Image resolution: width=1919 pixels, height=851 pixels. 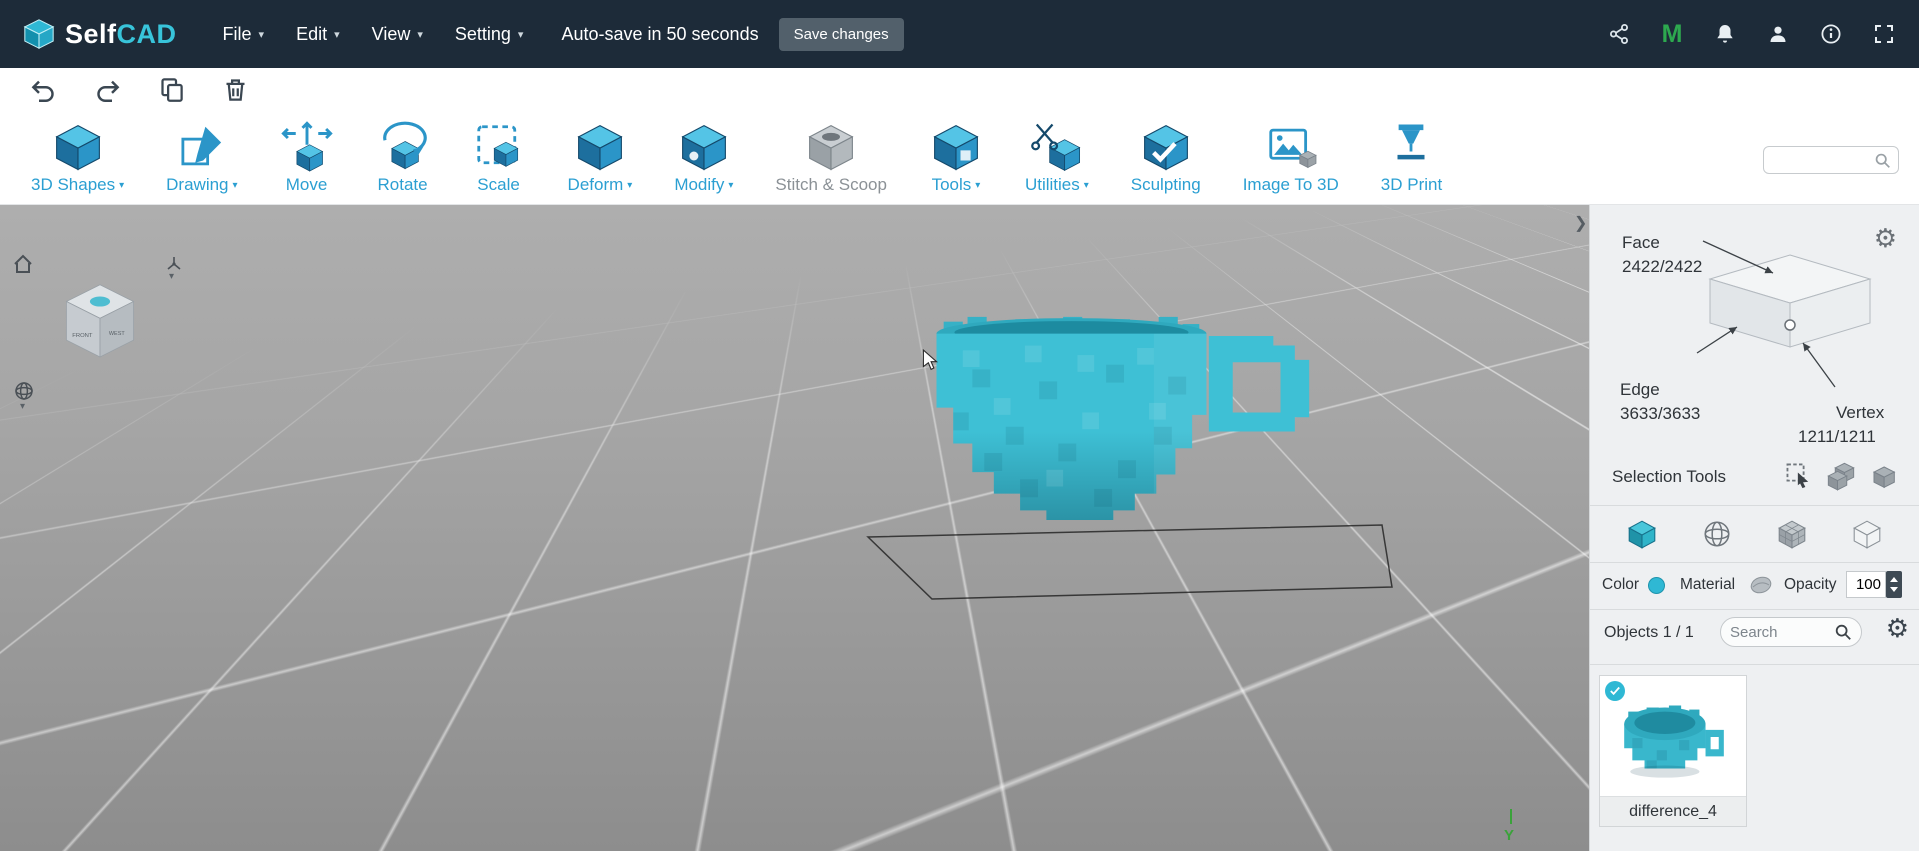 What do you see at coordinates (1656, 585) in the screenshot?
I see `color-swatch` at bounding box center [1656, 585].